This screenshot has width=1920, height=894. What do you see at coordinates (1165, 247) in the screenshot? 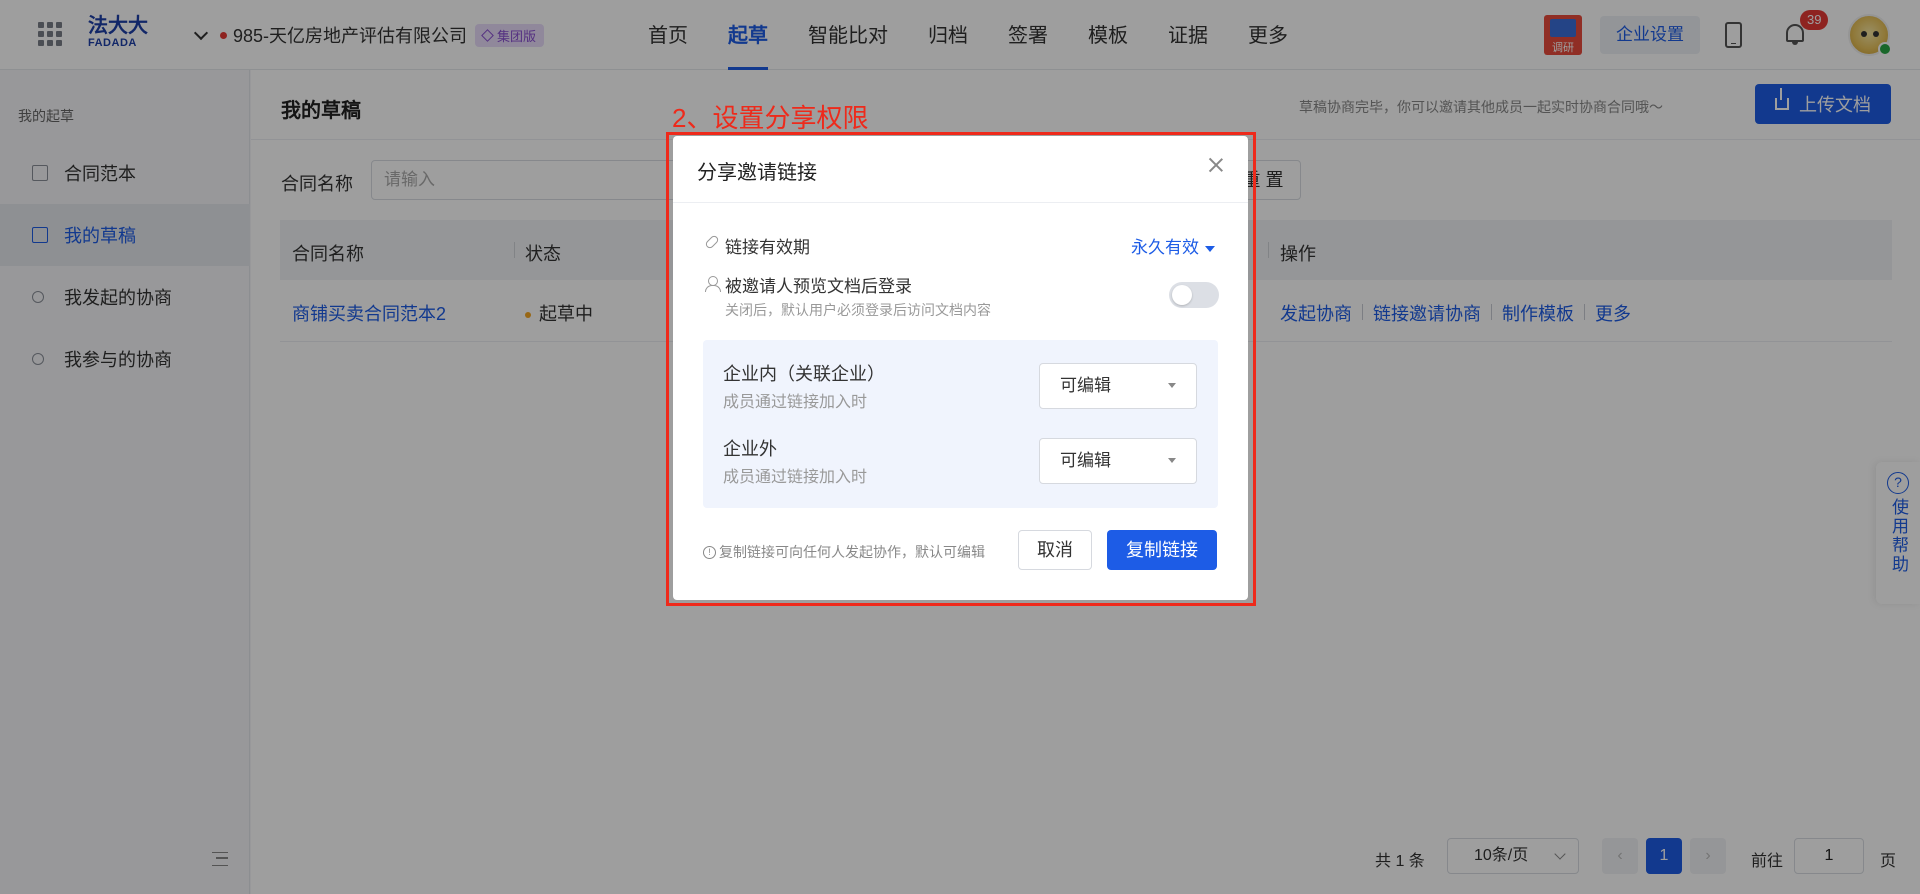
I see `expiry-value: 永久有效` at bounding box center [1165, 247].